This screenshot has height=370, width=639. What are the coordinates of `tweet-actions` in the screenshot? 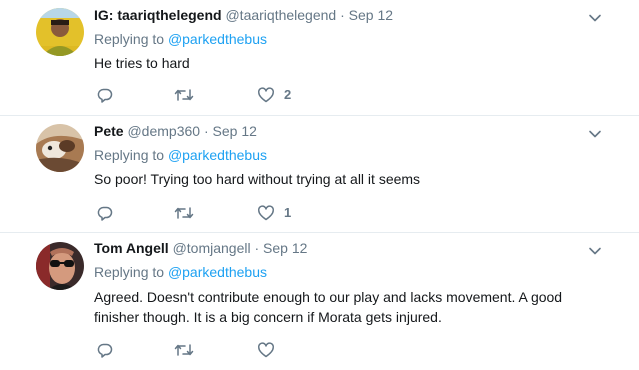 It's located at (294, 350).